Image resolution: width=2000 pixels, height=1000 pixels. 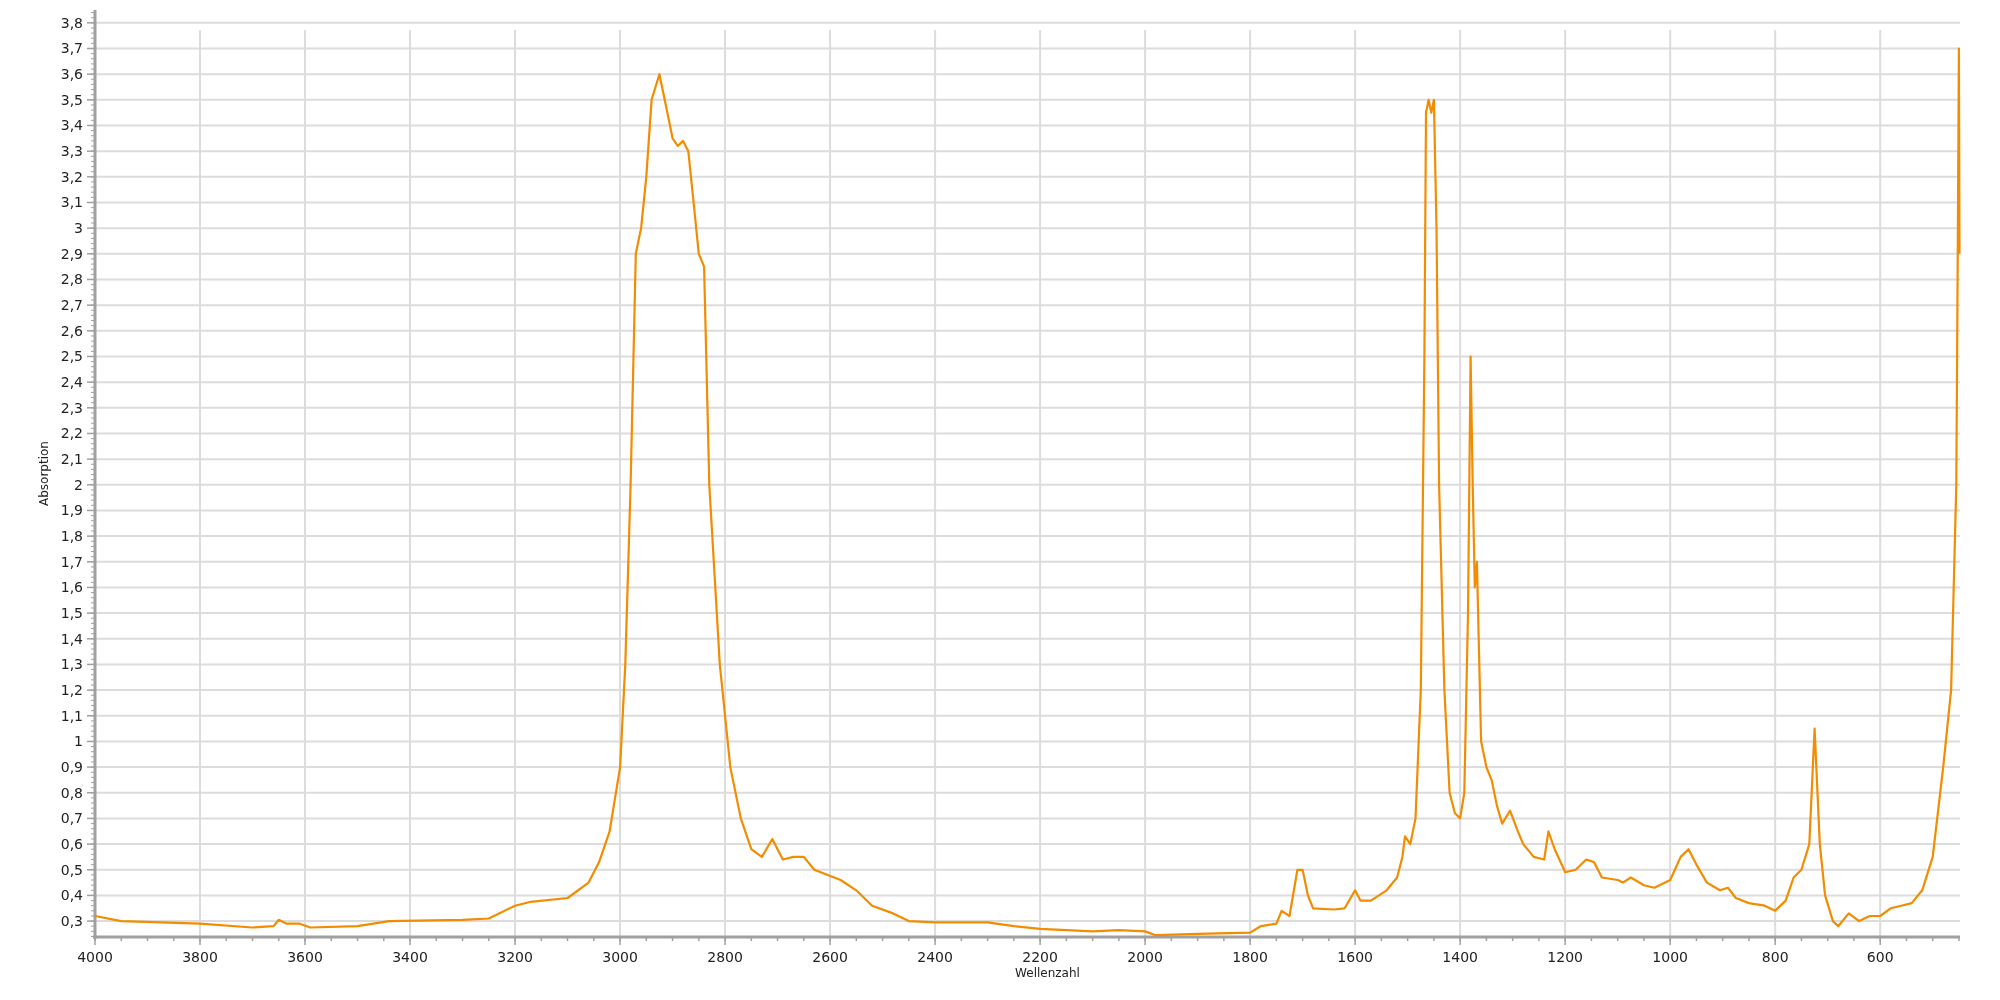 What do you see at coordinates (620, 957) in the screenshot?
I see `axis-tick-label: 3000` at bounding box center [620, 957].